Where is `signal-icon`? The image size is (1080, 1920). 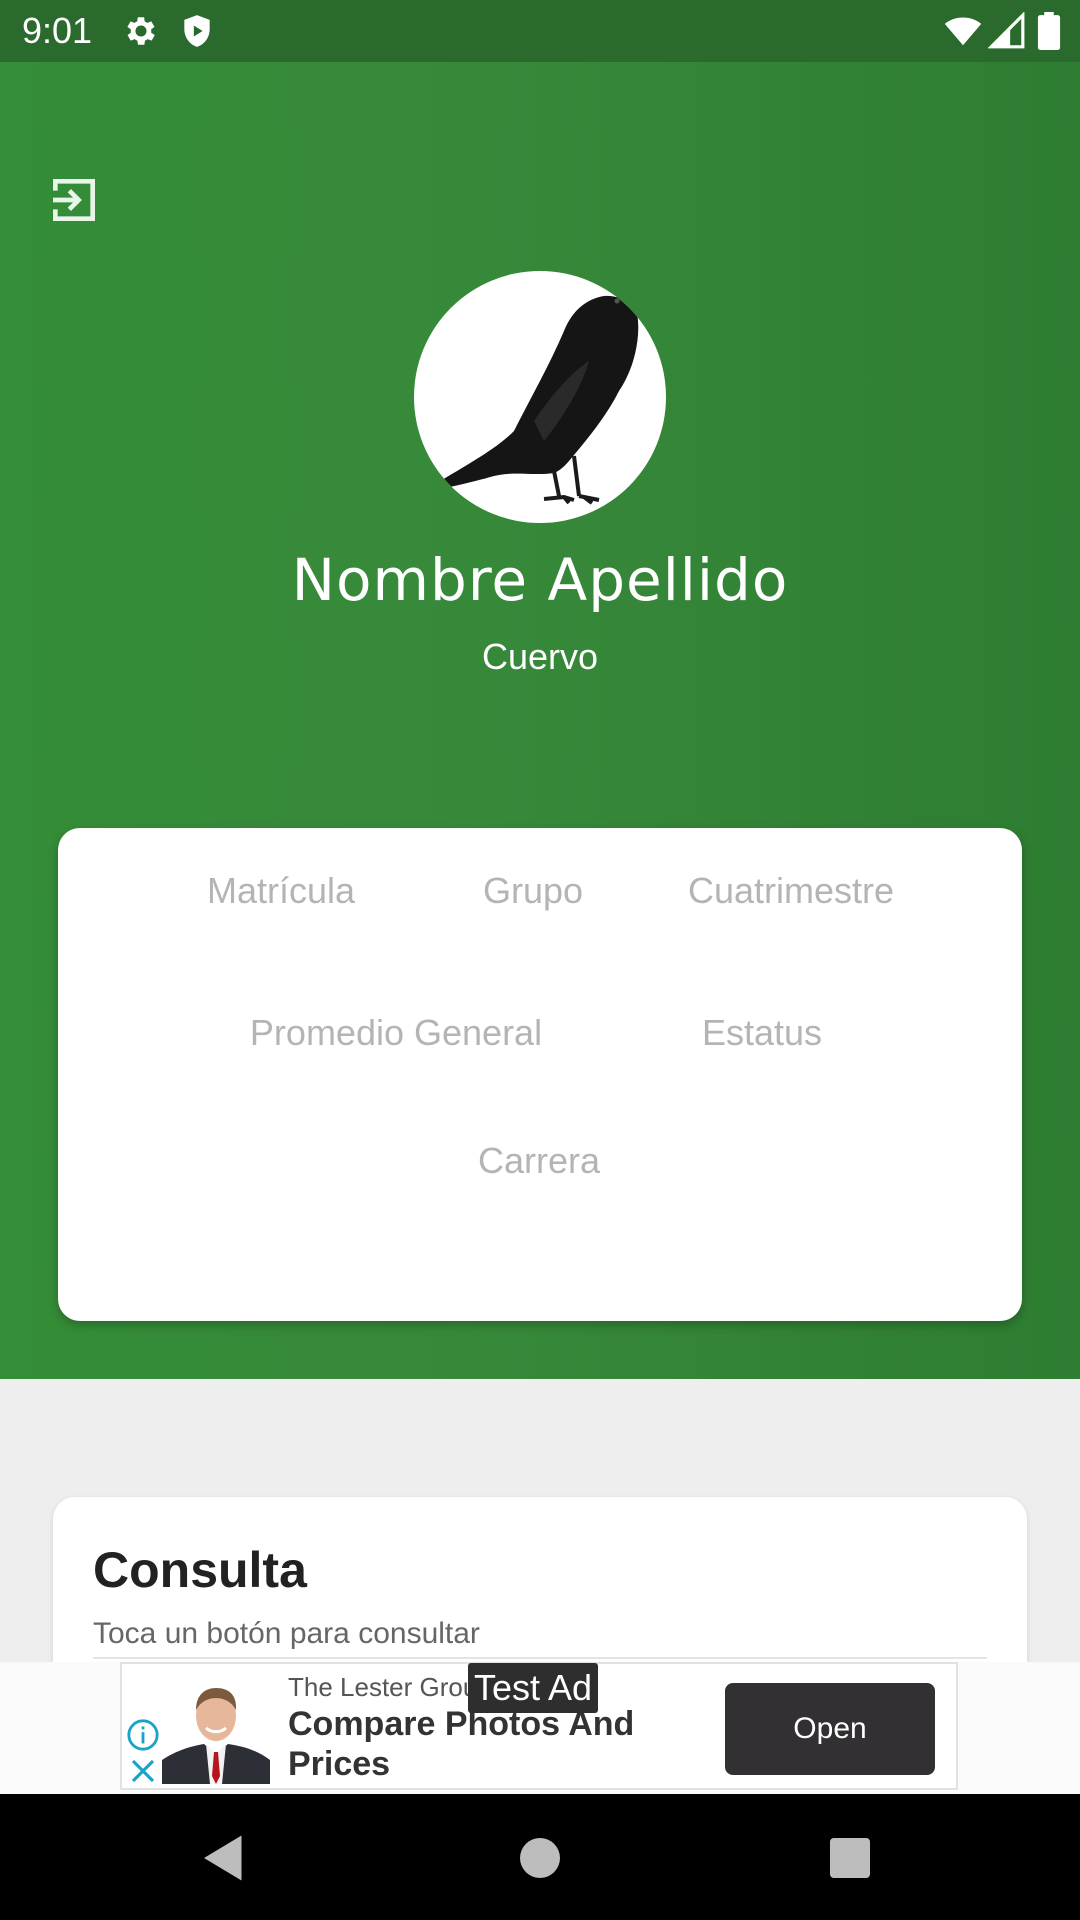
signal-icon is located at coordinates (1006, 30).